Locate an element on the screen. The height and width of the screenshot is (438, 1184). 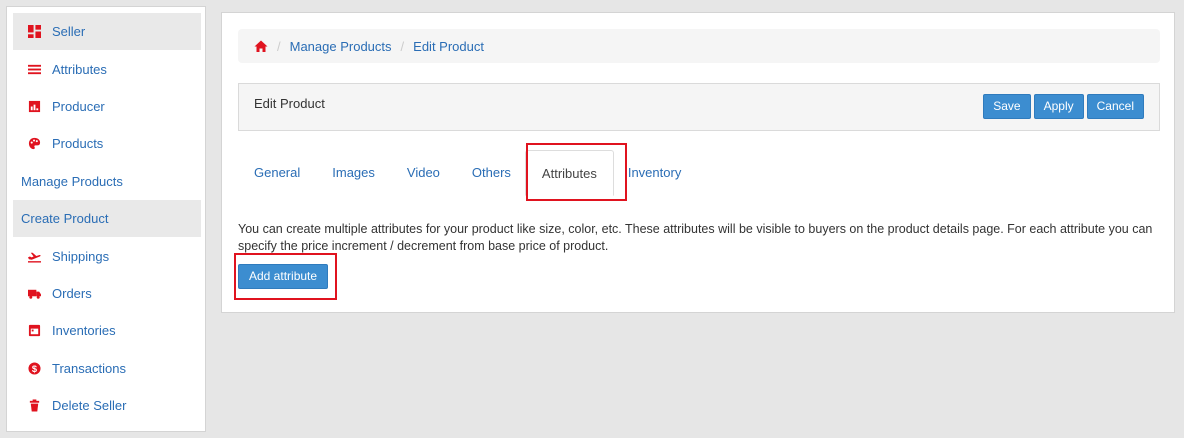
tab-others: Others is located at coordinates (491, 173).